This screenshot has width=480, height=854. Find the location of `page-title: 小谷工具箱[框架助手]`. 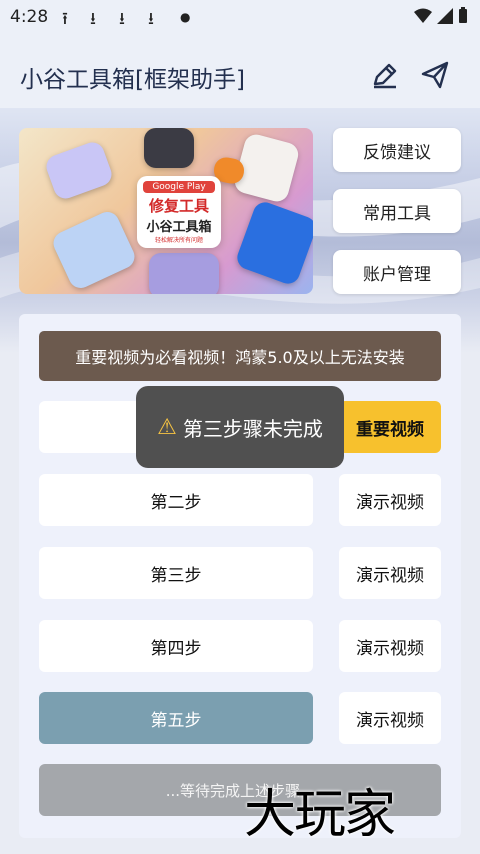

page-title: 小谷工具箱[框架助手] is located at coordinates (132, 80).